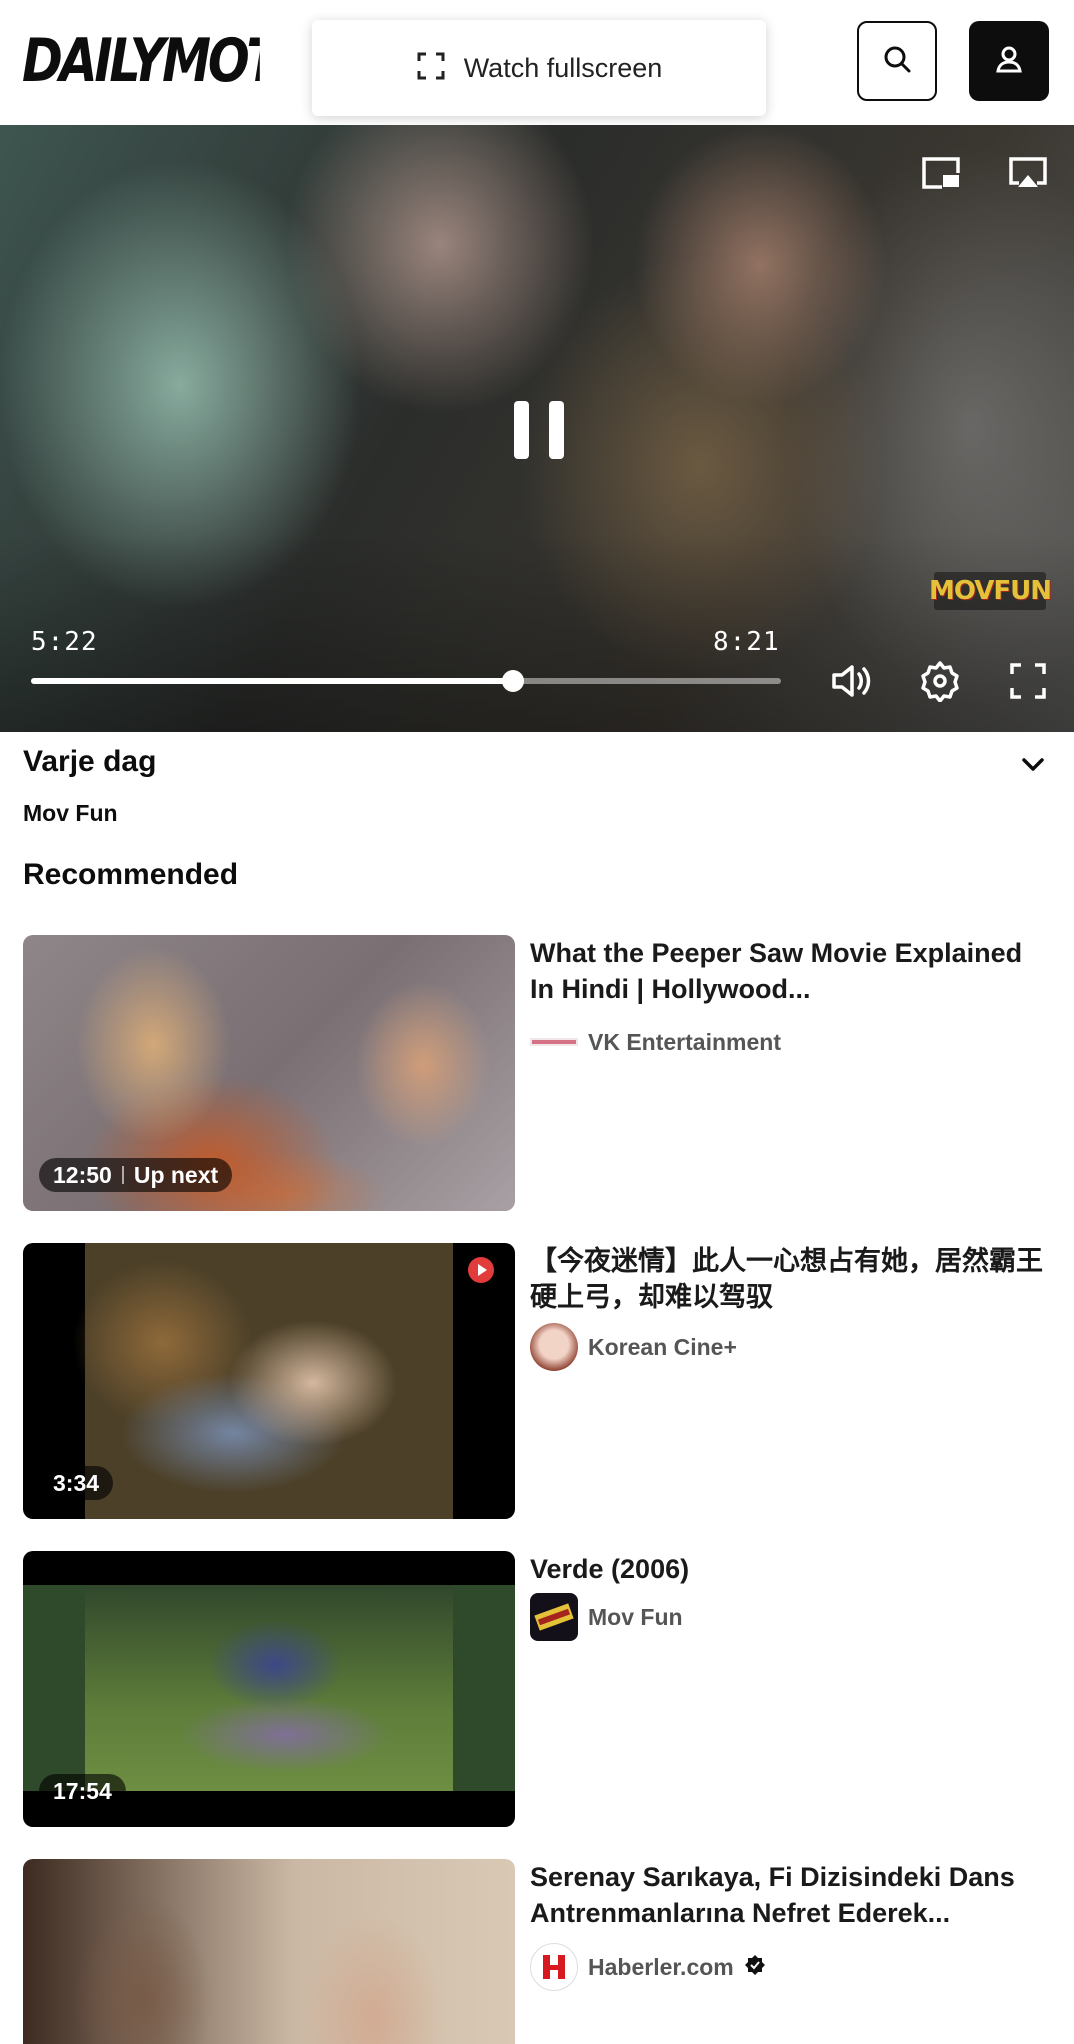 The width and height of the screenshot is (1074, 2044). I want to click on duration-badge: 3:34, so click(76, 1483).